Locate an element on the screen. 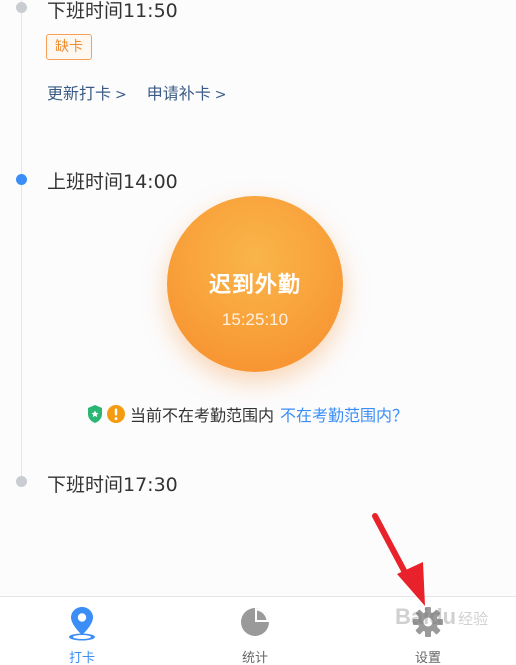 This screenshot has width=516, height=665. baidu-watermark: Baidu 经验 is located at coordinates (441, 617).